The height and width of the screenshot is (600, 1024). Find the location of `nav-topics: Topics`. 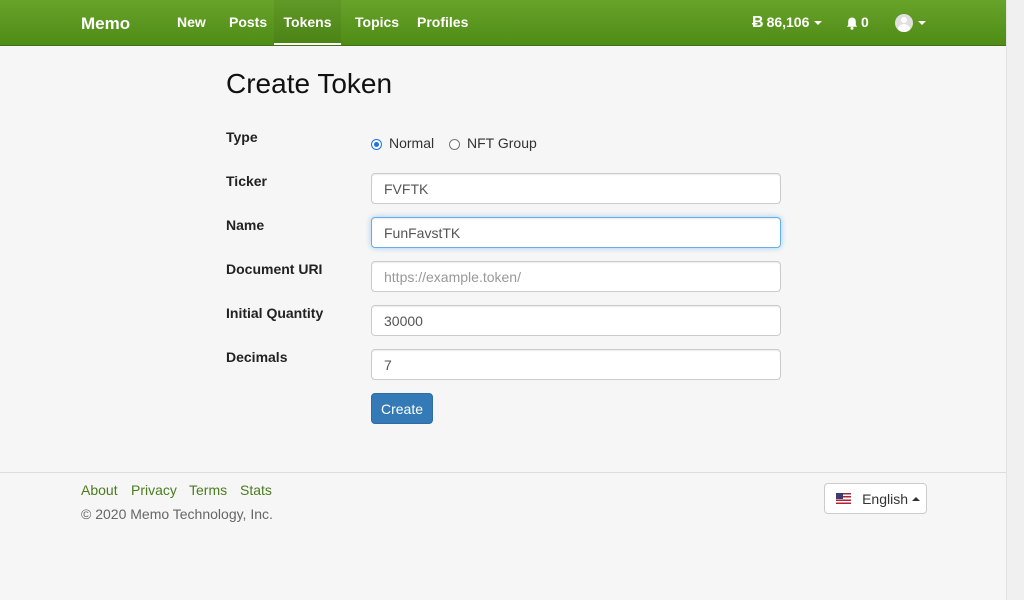

nav-topics: Topics is located at coordinates (377, 22).